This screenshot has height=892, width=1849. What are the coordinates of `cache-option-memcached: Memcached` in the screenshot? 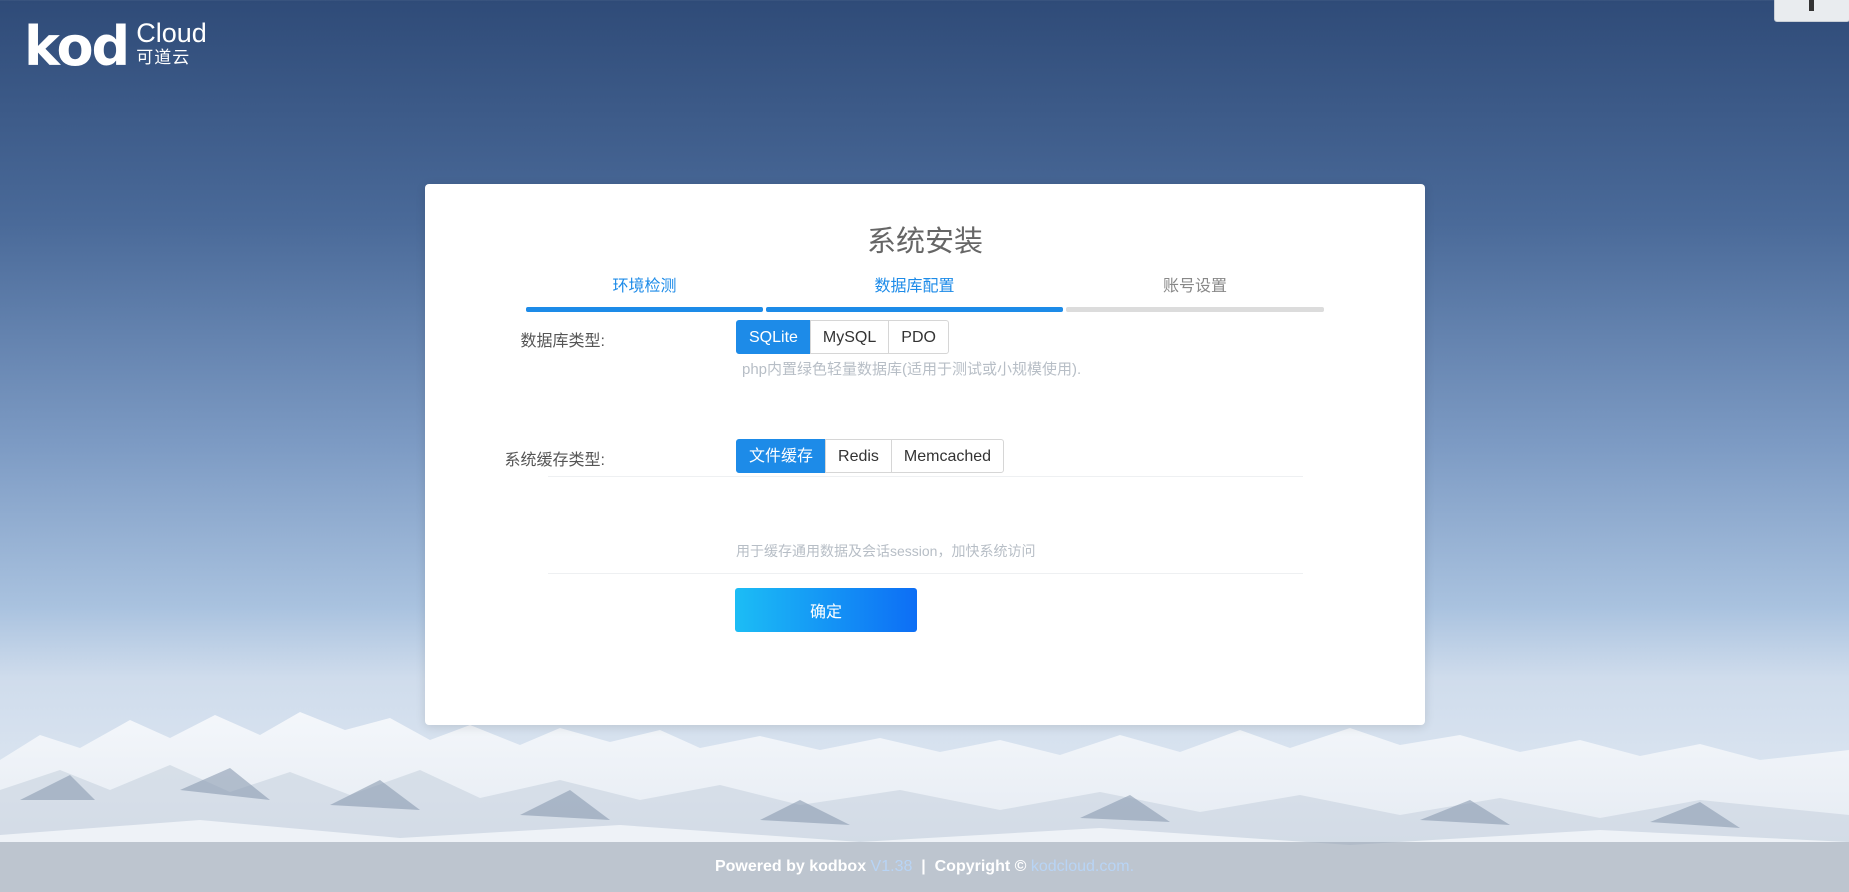 It's located at (947, 456).